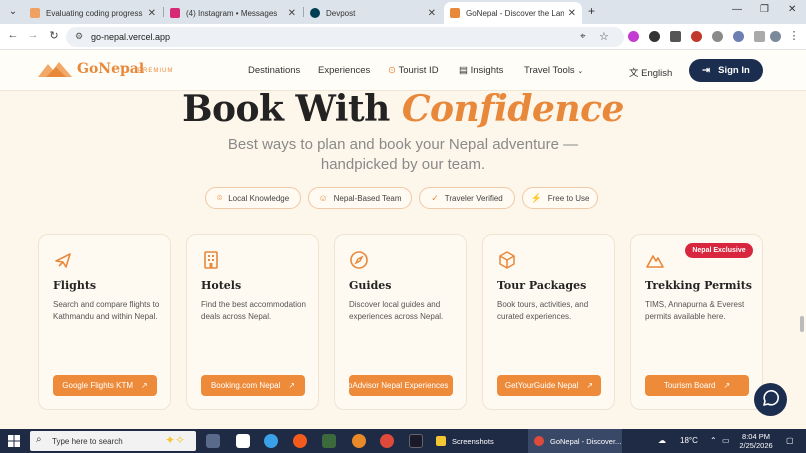 The width and height of the screenshot is (806, 453). I want to click on tab-title: Devpost, so click(341, 13).